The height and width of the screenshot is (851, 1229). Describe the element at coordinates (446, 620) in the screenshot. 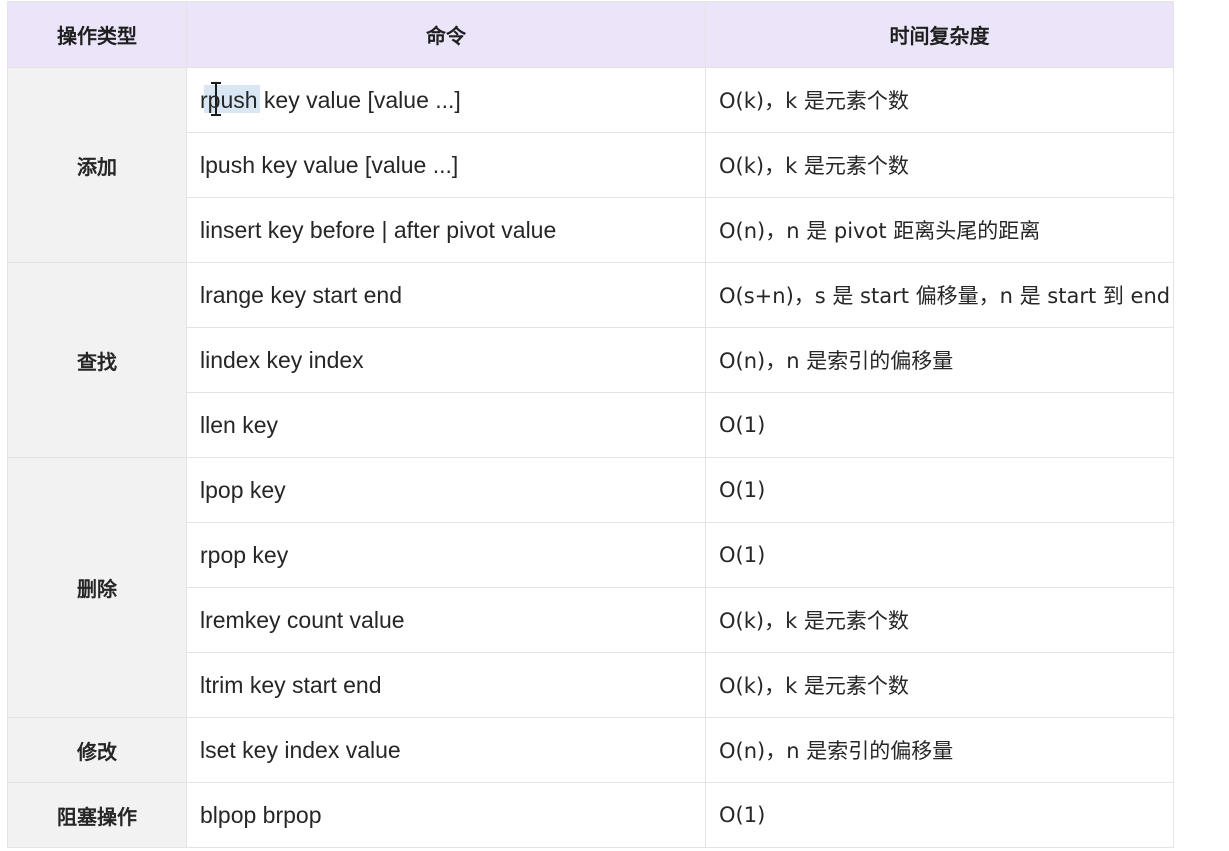

I see `command-cell: lremkey count value` at that location.